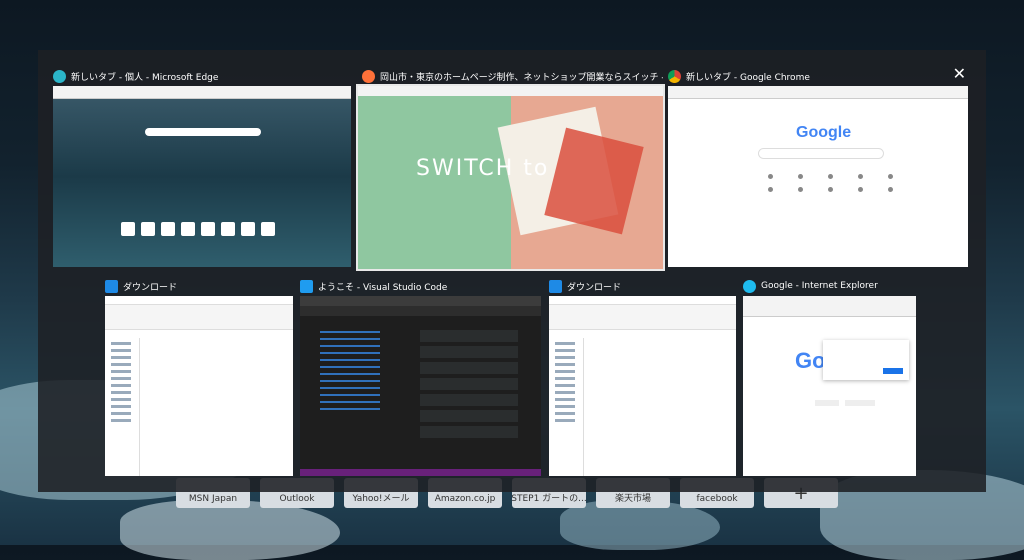  What do you see at coordinates (145, 77) in the screenshot?
I see `window-title: 新しいタブ - 個人 - Microsoft Edge` at bounding box center [145, 77].